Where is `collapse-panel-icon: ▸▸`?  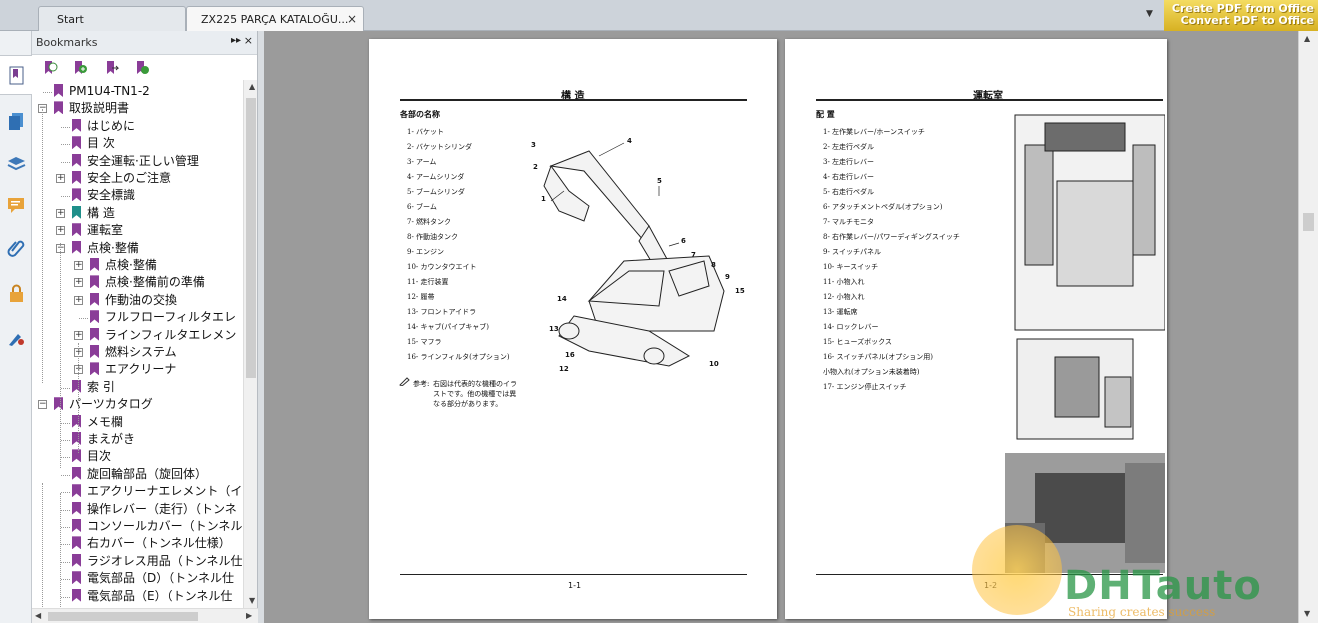 collapse-panel-icon: ▸▸ is located at coordinates (236, 40).